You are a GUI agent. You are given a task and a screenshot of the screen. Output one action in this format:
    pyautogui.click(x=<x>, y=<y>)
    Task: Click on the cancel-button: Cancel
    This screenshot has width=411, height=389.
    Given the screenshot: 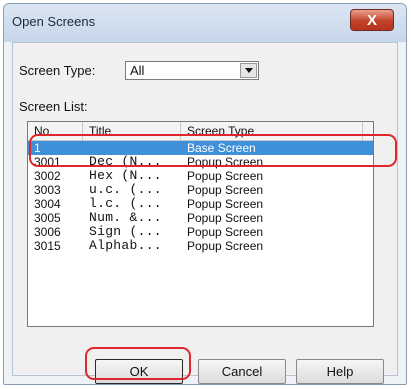 What is the action you would take?
    pyautogui.click(x=242, y=371)
    